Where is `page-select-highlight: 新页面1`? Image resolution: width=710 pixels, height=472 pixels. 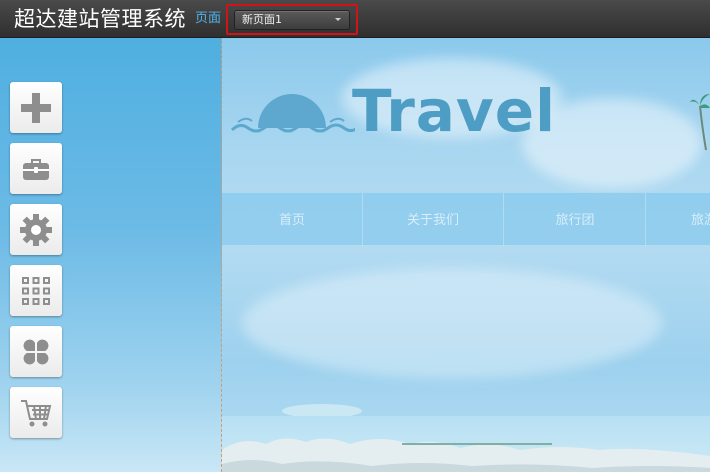
page-select-highlight: 新页面1 is located at coordinates (292, 19).